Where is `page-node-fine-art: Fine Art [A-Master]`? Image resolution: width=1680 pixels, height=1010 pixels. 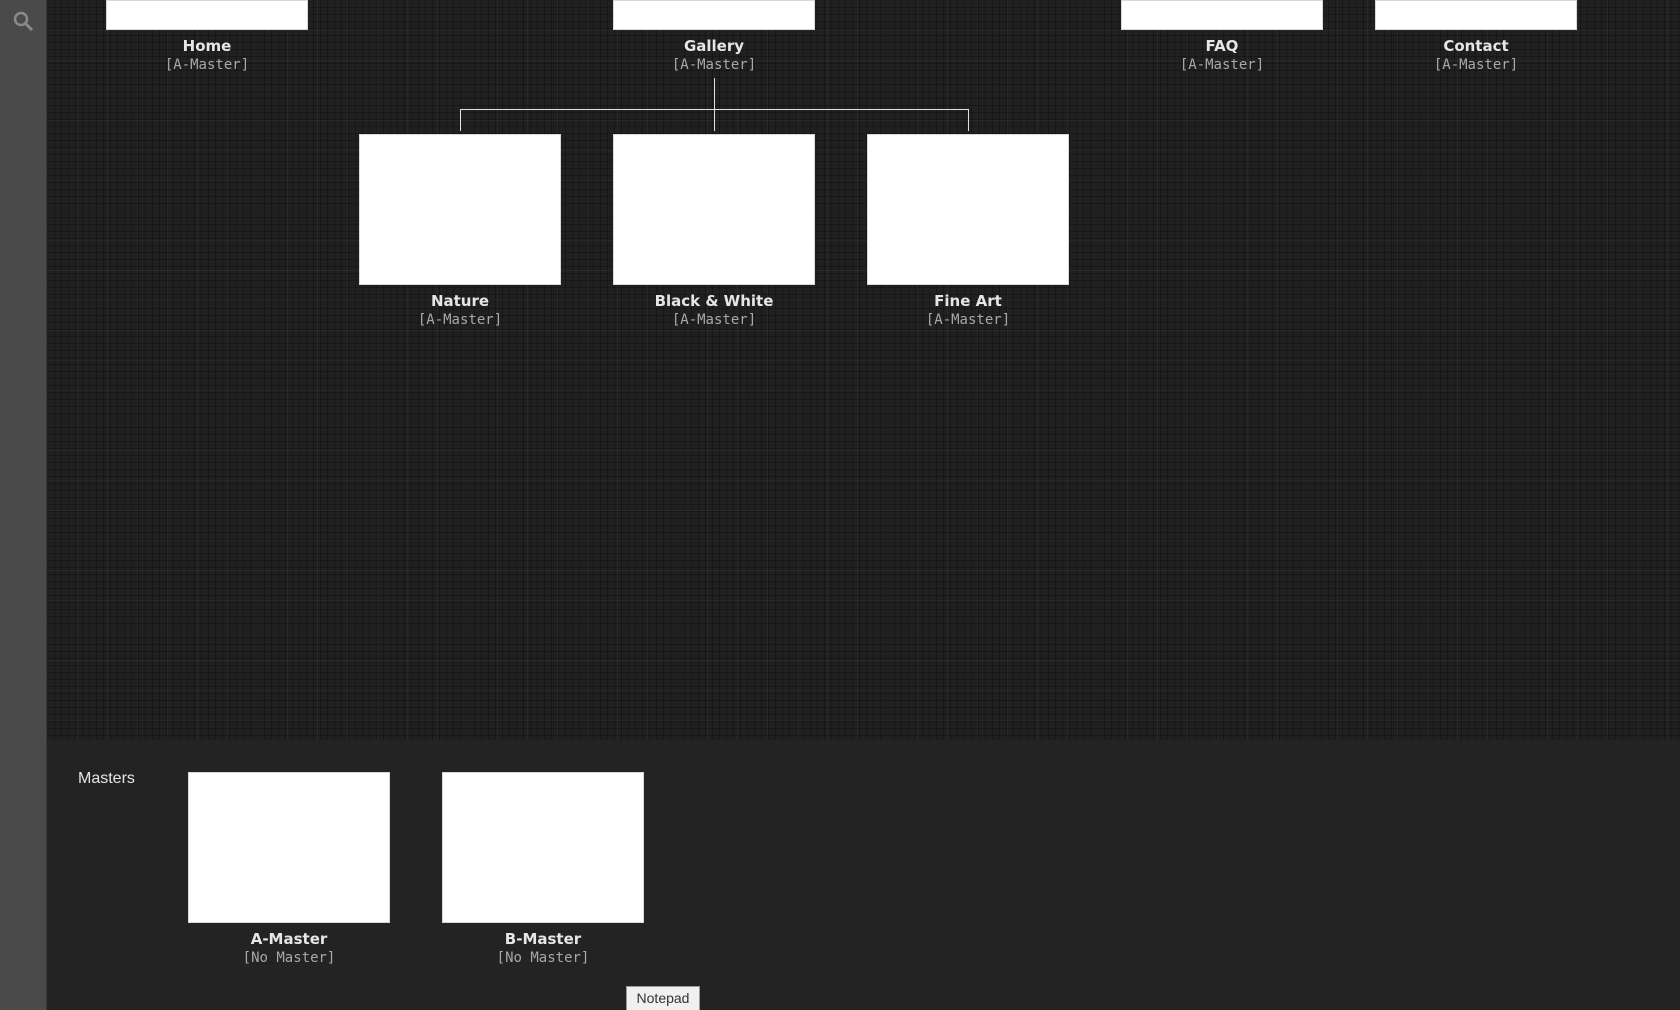
page-node-fine-art: Fine Art [A-Master] is located at coordinates (968, 232).